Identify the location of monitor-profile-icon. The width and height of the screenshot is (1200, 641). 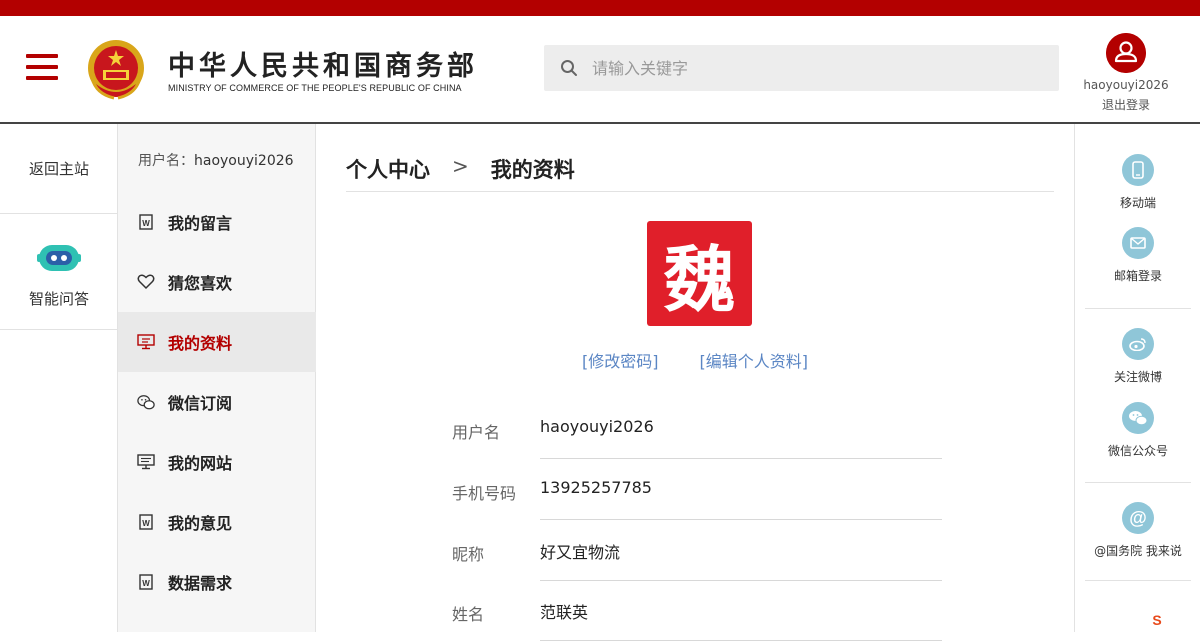
(146, 342).